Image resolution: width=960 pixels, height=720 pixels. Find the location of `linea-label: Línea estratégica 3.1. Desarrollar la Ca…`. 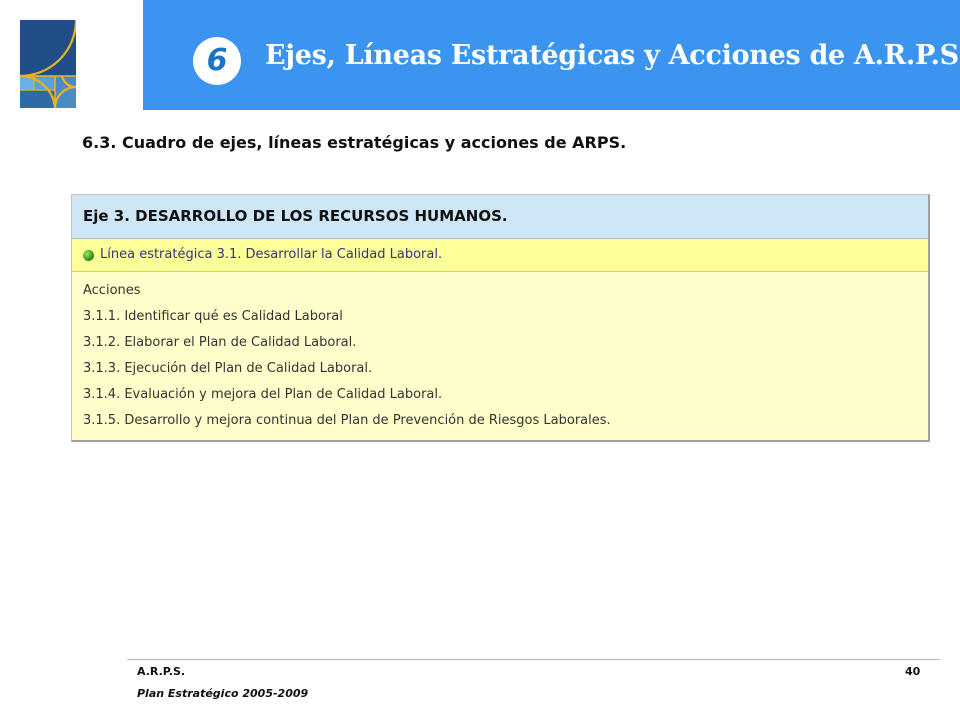

linea-label: Línea estratégica 3.1. Desarrollar la Ca… is located at coordinates (271, 254).